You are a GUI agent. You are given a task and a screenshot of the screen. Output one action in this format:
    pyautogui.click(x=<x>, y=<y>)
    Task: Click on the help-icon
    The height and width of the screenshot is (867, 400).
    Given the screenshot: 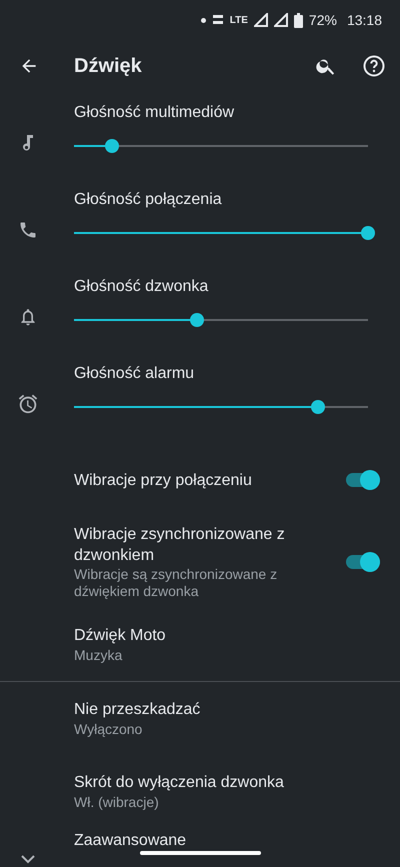 What is the action you would take?
    pyautogui.click(x=374, y=66)
    